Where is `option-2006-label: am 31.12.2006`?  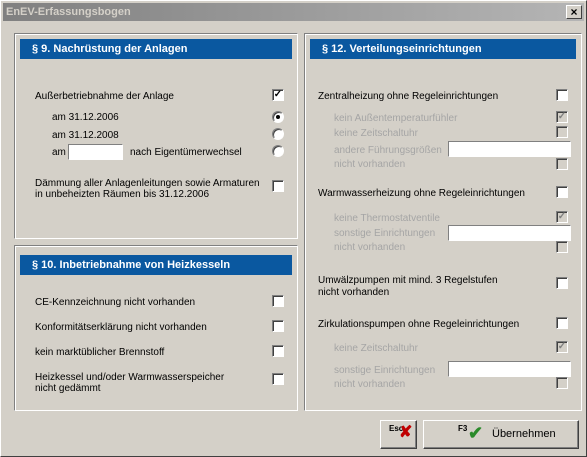 option-2006-label: am 31.12.2006 is located at coordinates (85, 117).